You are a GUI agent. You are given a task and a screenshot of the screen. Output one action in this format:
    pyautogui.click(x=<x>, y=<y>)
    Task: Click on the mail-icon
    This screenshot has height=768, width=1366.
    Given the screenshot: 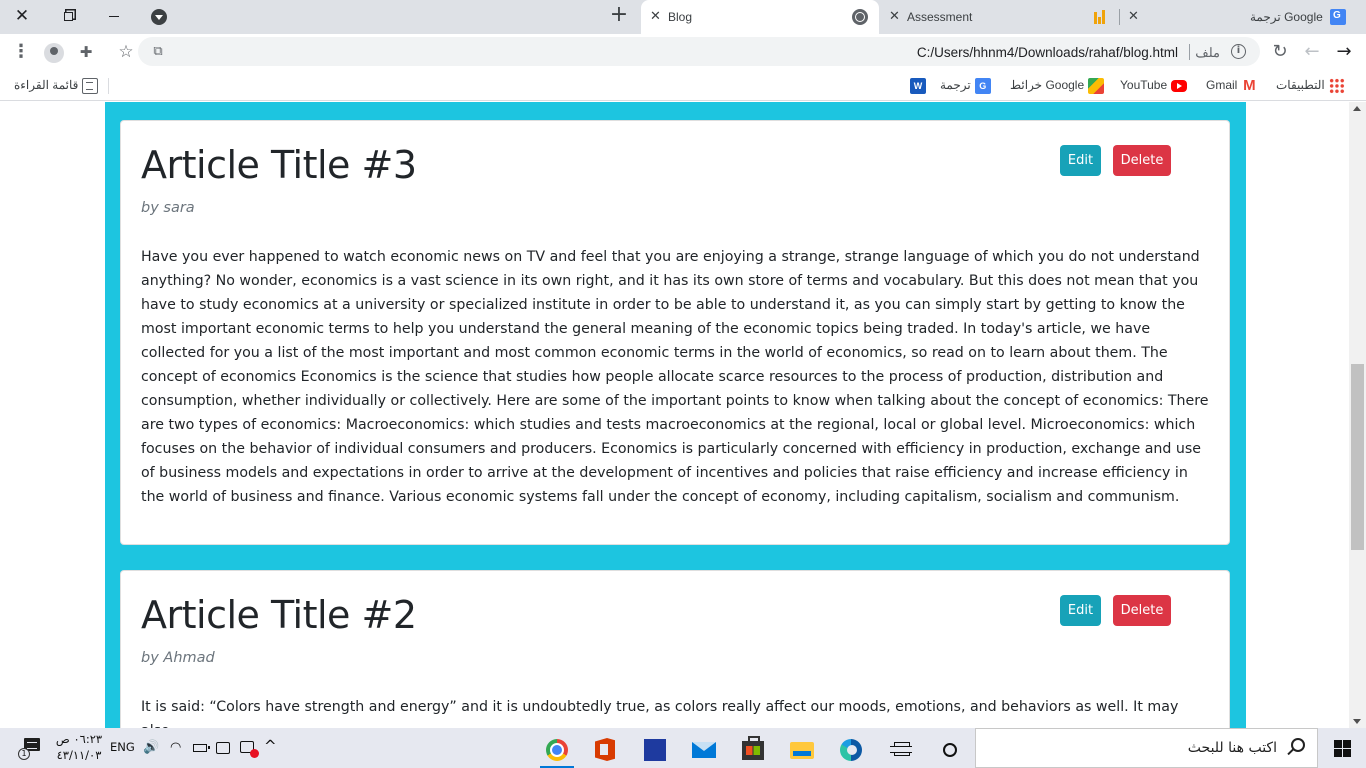 What is the action you would take?
    pyautogui.click(x=704, y=750)
    